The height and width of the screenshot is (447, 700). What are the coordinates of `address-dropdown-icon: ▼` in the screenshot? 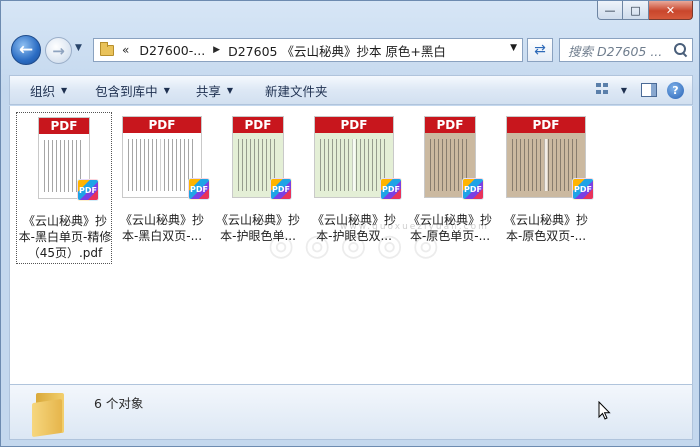 It's located at (513, 48).